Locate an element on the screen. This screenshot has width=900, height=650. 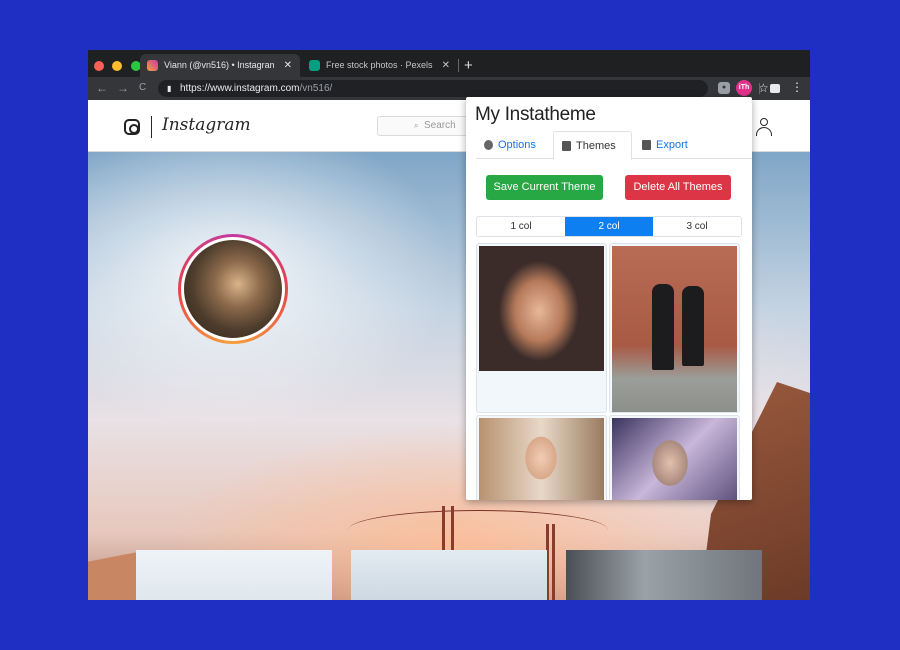
tab-title: Viann (@vn516) • Instagram photos is located at coordinates (219, 65).